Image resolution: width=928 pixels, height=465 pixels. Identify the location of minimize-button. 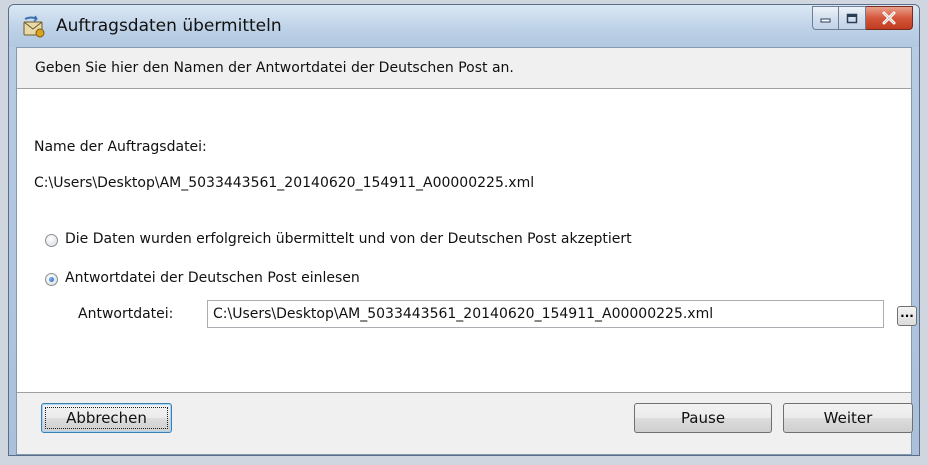
(825, 18).